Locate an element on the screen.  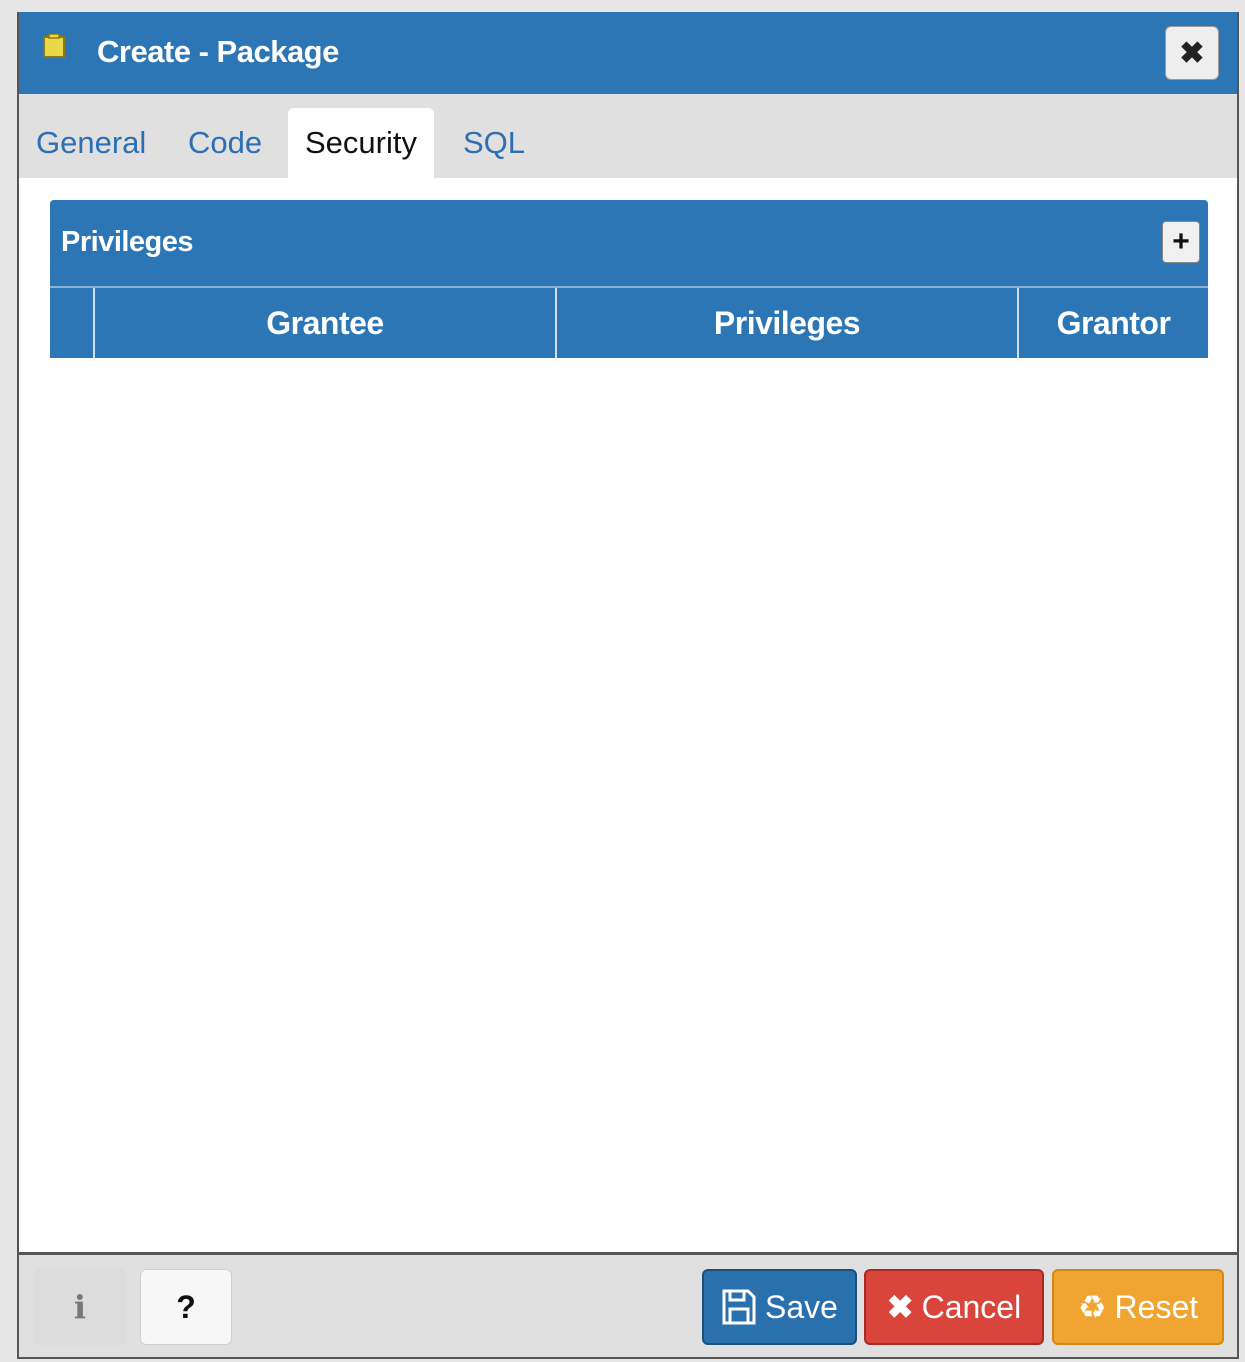
close-button: ✖ is located at coordinates (1192, 53).